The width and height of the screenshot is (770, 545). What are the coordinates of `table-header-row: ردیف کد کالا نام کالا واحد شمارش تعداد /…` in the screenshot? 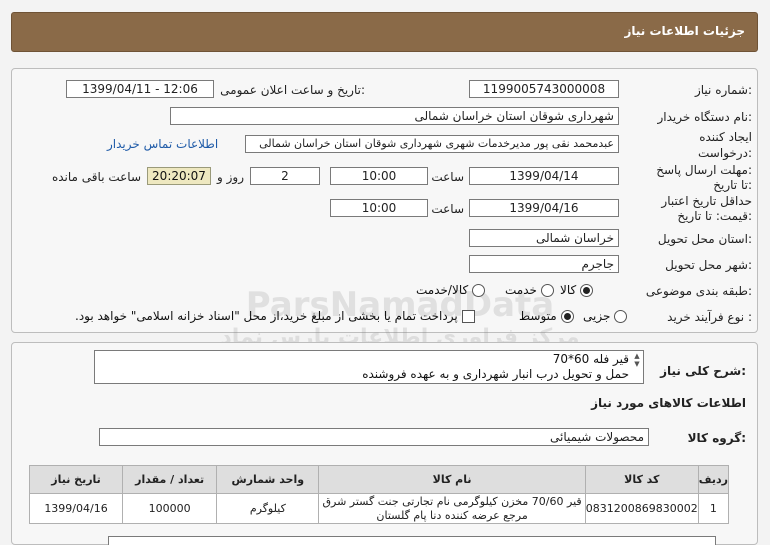 It's located at (379, 479).